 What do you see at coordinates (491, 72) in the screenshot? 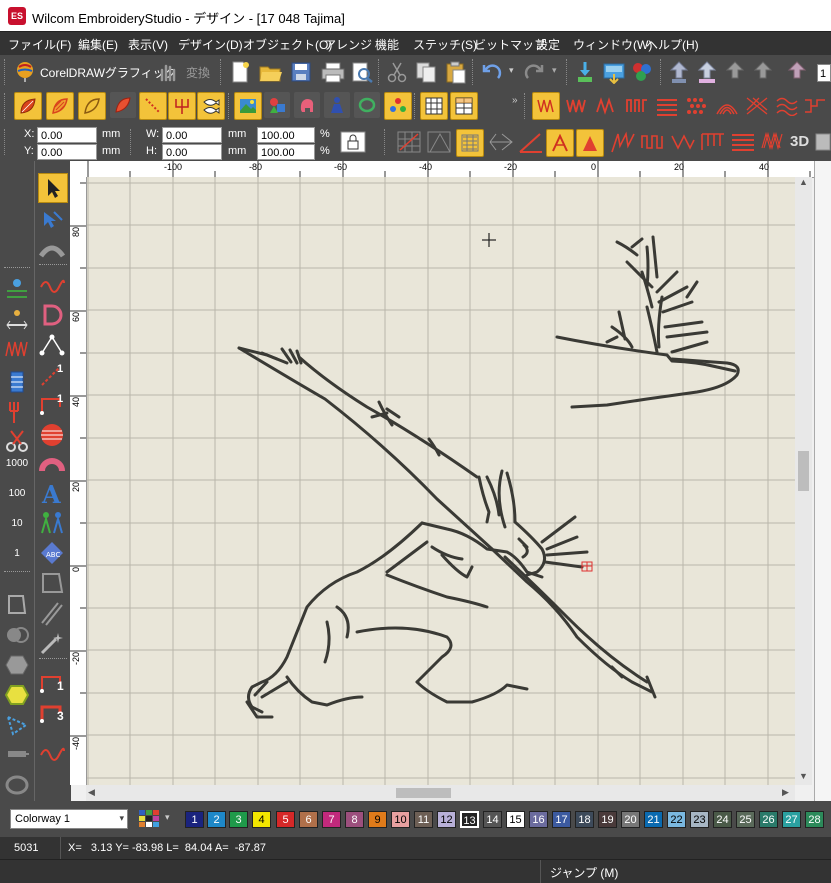
I see `undo-icon` at bounding box center [491, 72].